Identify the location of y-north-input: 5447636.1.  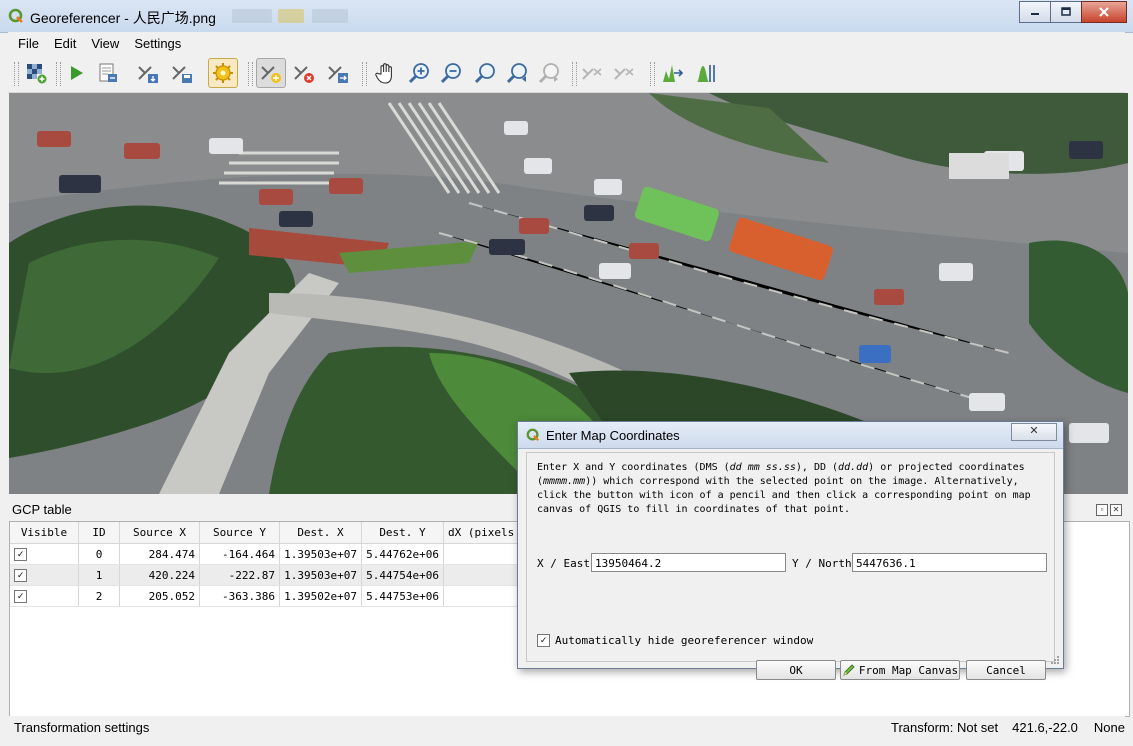
(949, 562).